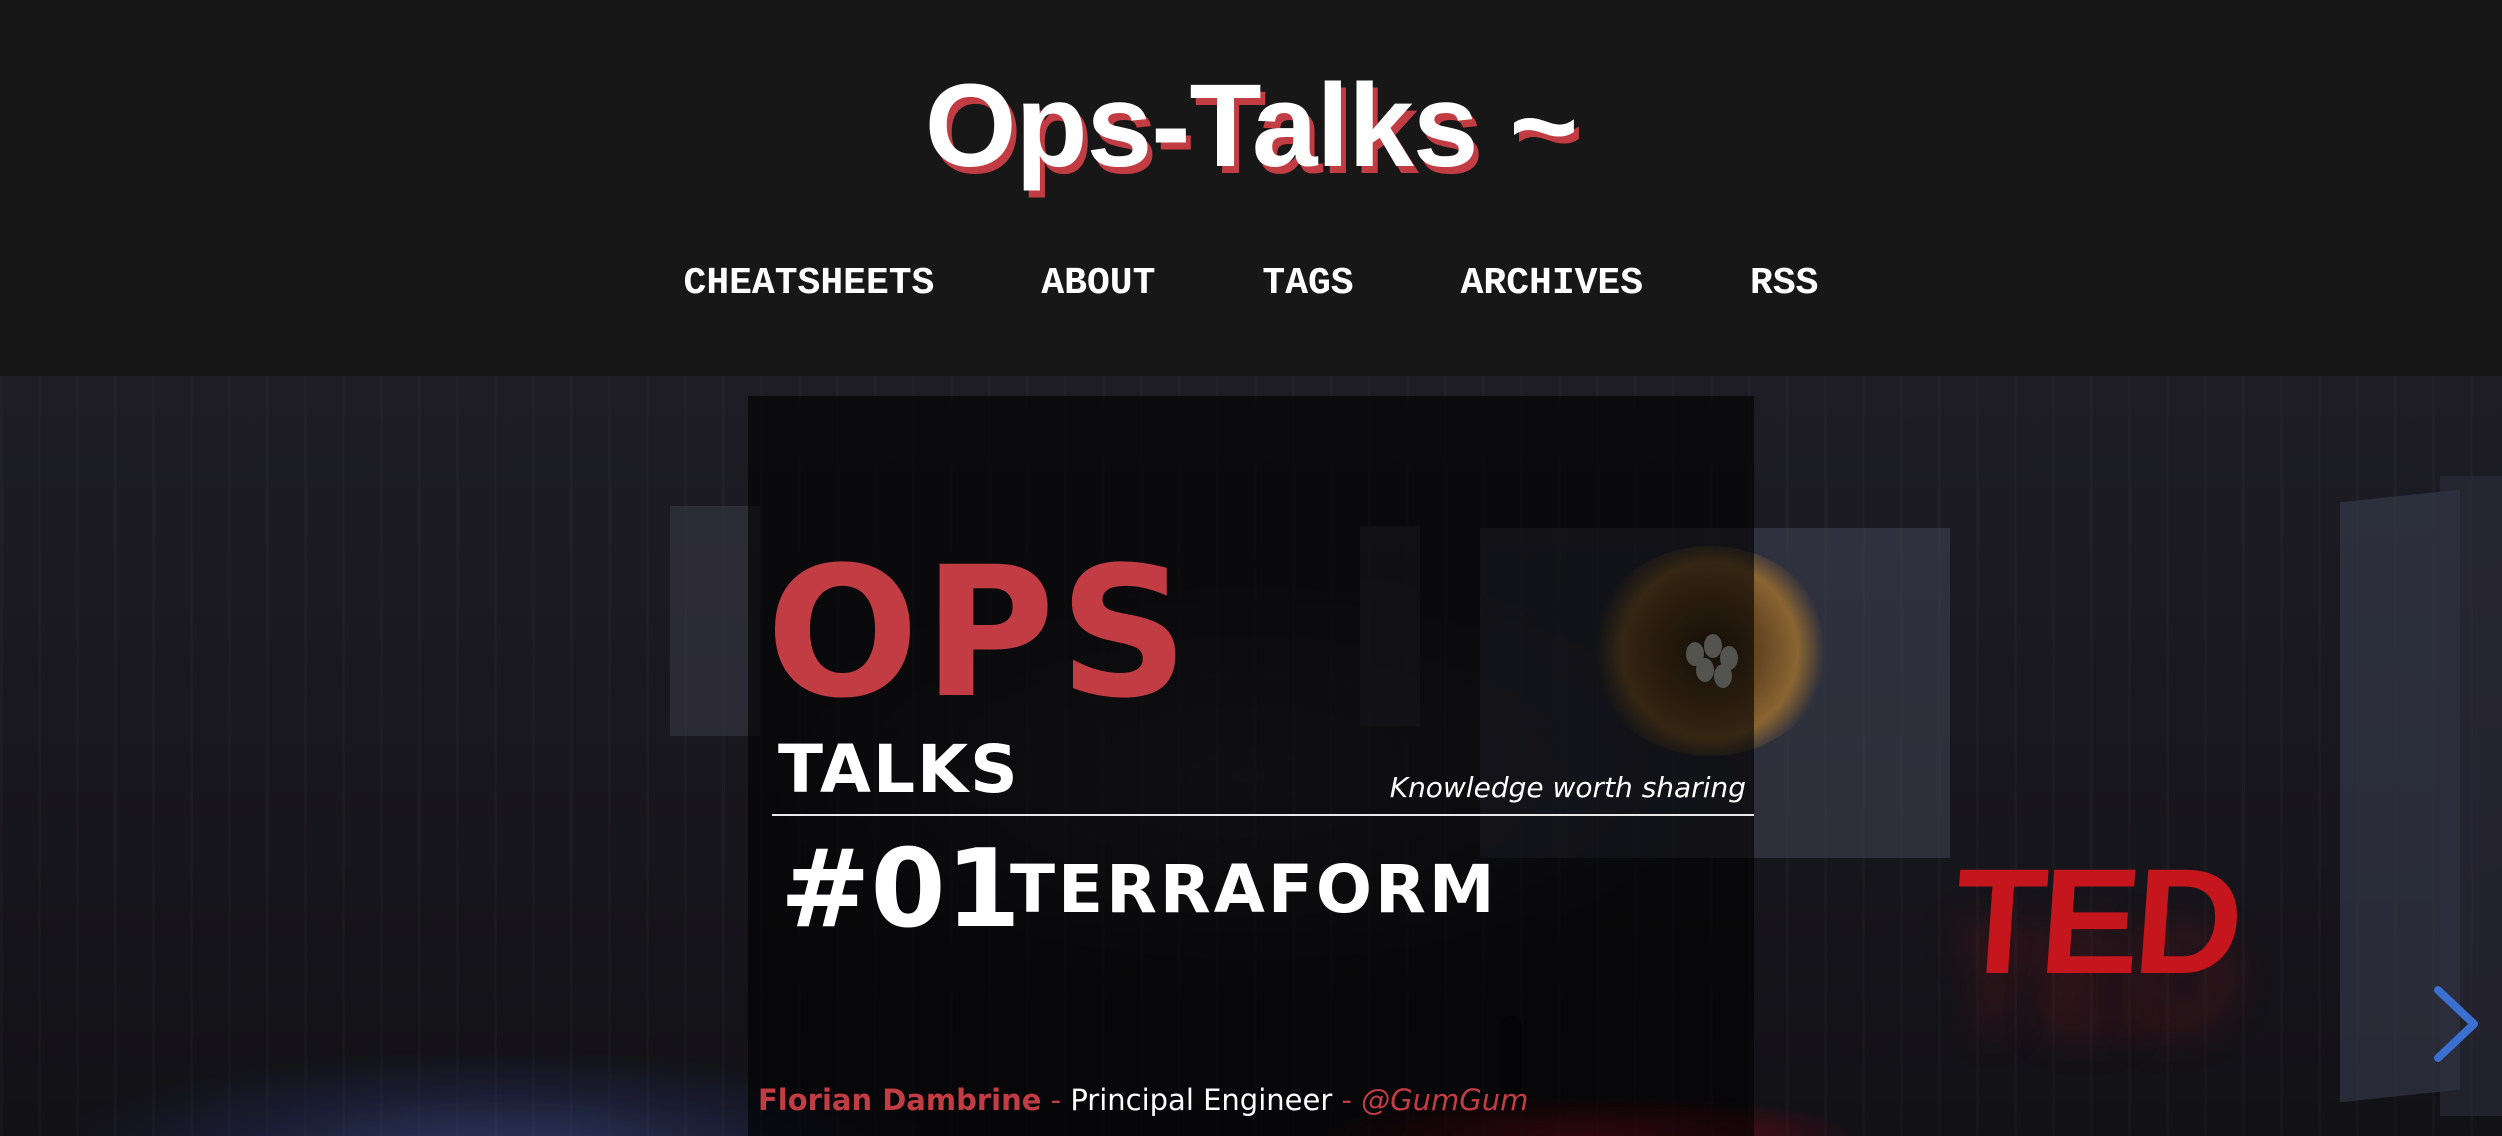 This screenshot has height=1136, width=2502. What do you see at coordinates (1784, 284) in the screenshot?
I see `nav-rss: RSS` at bounding box center [1784, 284].